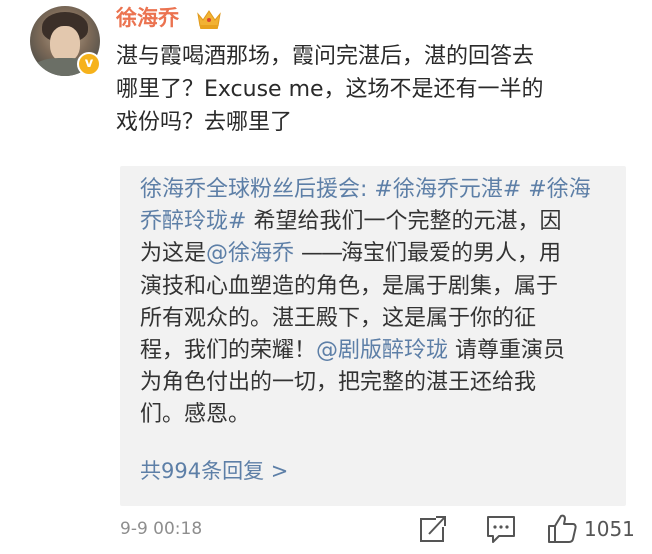 This screenshot has height=554, width=652. I want to click on quoted-text: 为这是, so click(173, 254).